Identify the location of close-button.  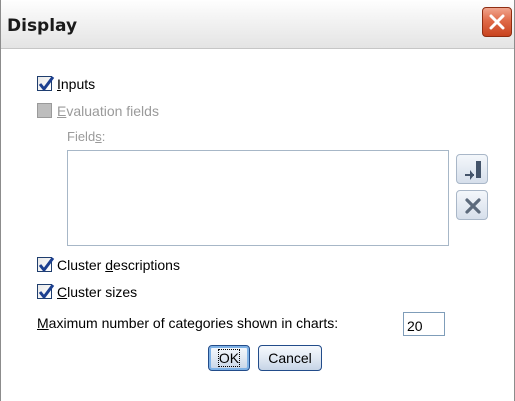
(497, 22).